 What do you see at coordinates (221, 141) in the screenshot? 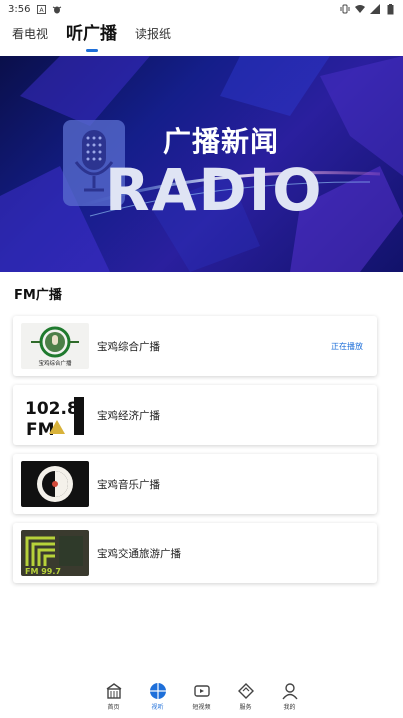
I see `banner-title: 广播新闻` at bounding box center [221, 141].